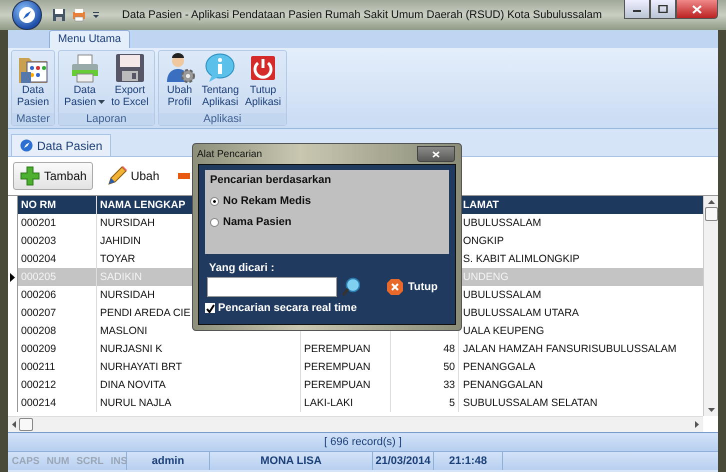 The height and width of the screenshot is (472, 726). I want to click on right-arrow-icon, so click(697, 424).